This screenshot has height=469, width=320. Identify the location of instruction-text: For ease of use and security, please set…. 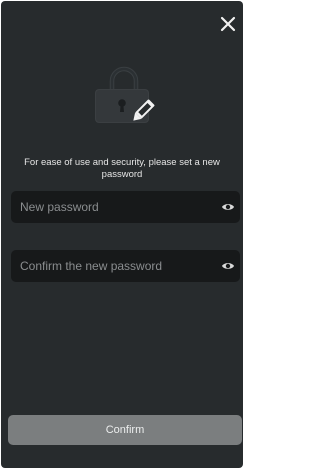
(122, 168).